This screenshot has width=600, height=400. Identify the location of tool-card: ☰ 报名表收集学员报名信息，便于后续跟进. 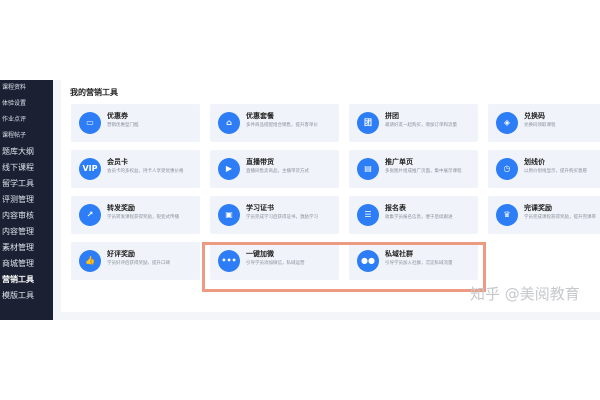
(413, 215).